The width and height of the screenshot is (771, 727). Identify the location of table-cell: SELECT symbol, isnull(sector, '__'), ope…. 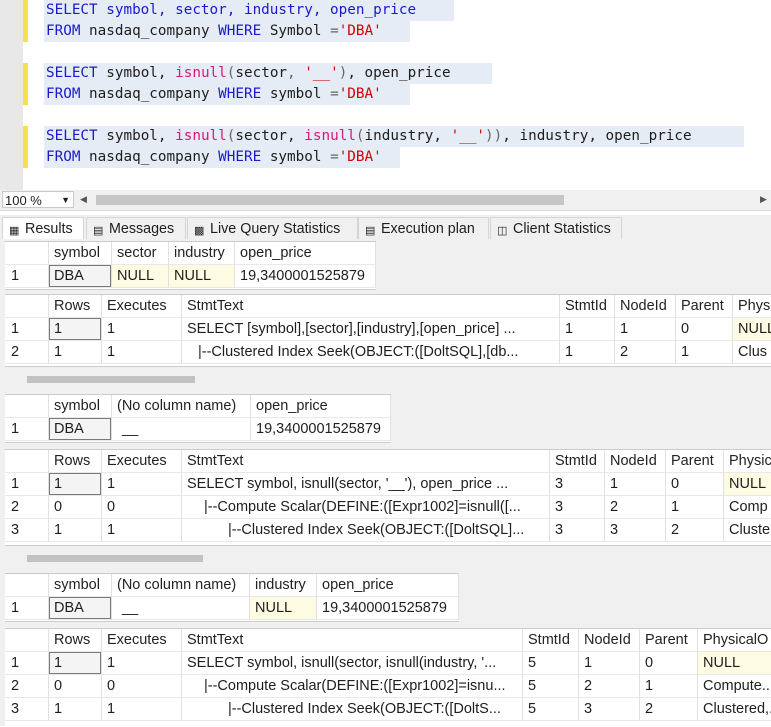
(366, 484).